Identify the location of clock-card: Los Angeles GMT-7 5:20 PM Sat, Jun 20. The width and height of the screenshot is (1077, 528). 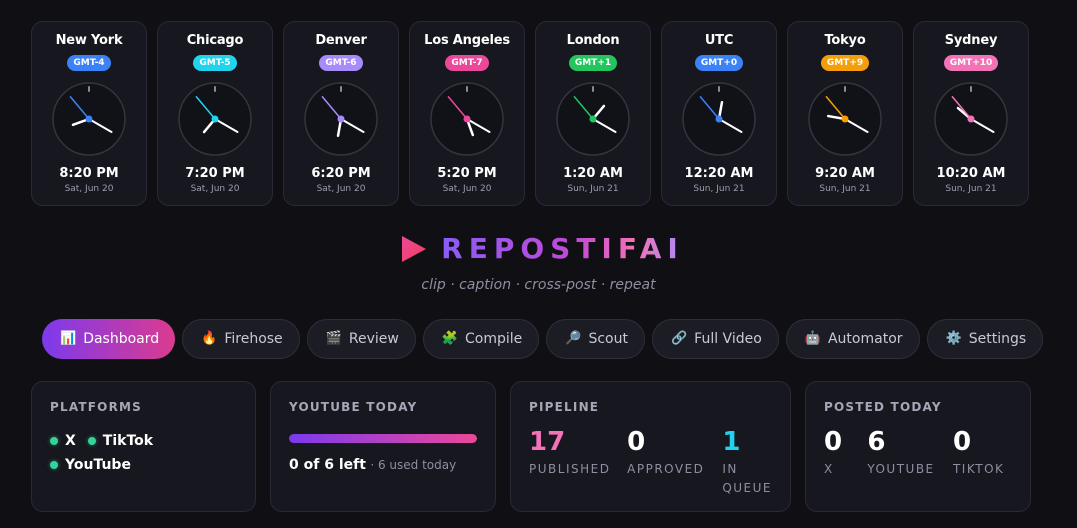
(467, 113).